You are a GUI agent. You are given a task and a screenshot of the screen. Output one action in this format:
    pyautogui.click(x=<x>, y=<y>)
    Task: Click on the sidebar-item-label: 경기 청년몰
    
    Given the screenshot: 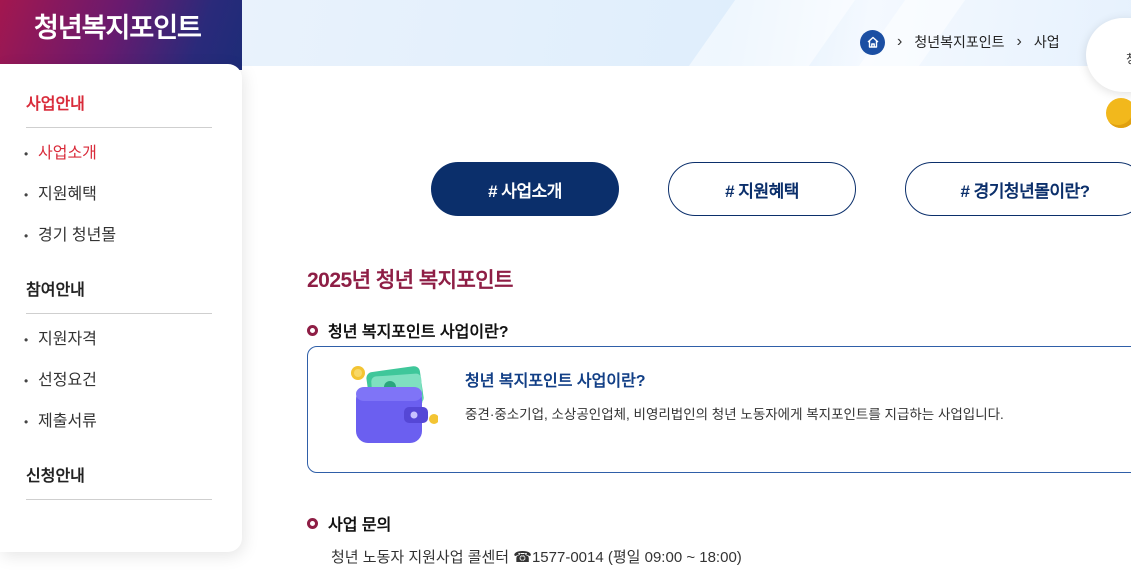 What is the action you would take?
    pyautogui.click(x=77, y=235)
    